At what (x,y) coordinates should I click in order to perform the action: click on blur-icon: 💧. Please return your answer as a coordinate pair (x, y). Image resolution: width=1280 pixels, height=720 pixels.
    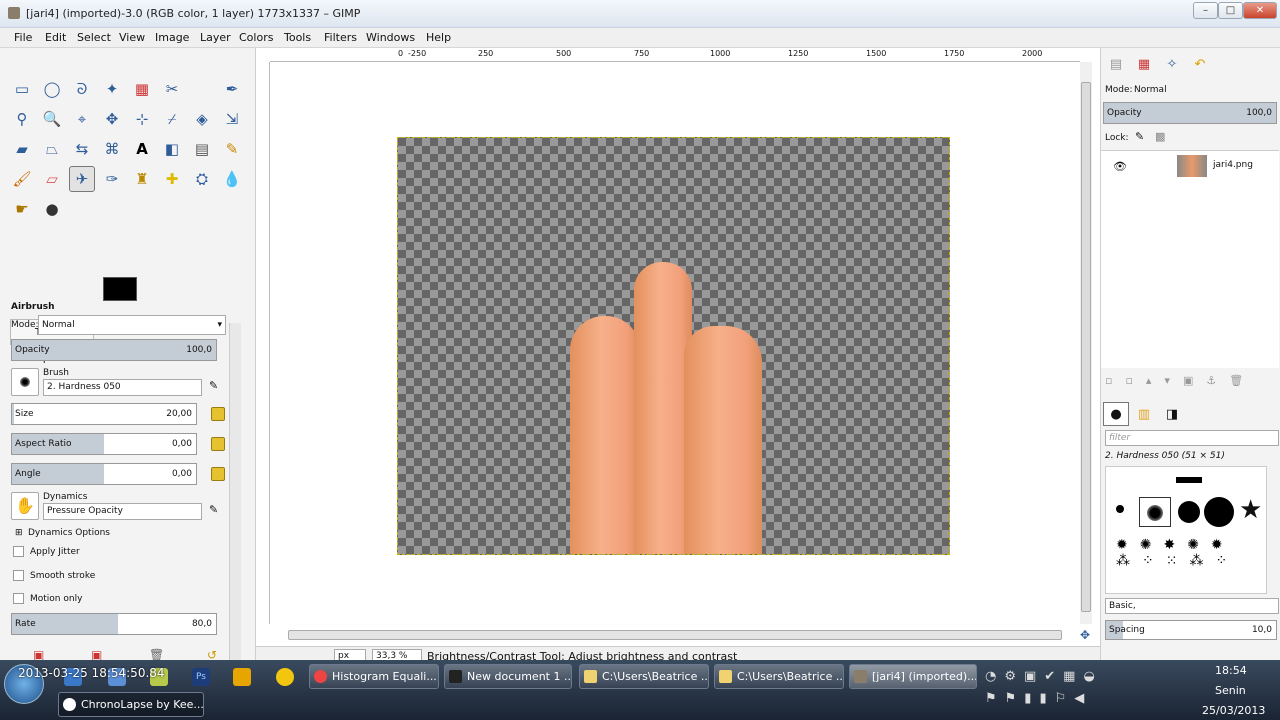
    Looking at the image, I should click on (232, 179).